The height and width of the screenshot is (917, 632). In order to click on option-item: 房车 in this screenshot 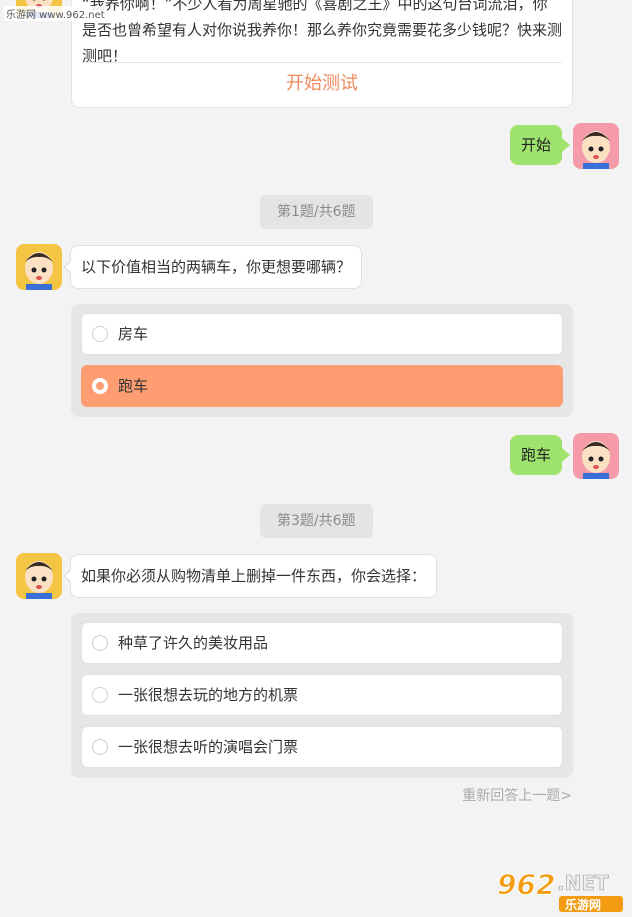, I will do `click(322, 334)`.